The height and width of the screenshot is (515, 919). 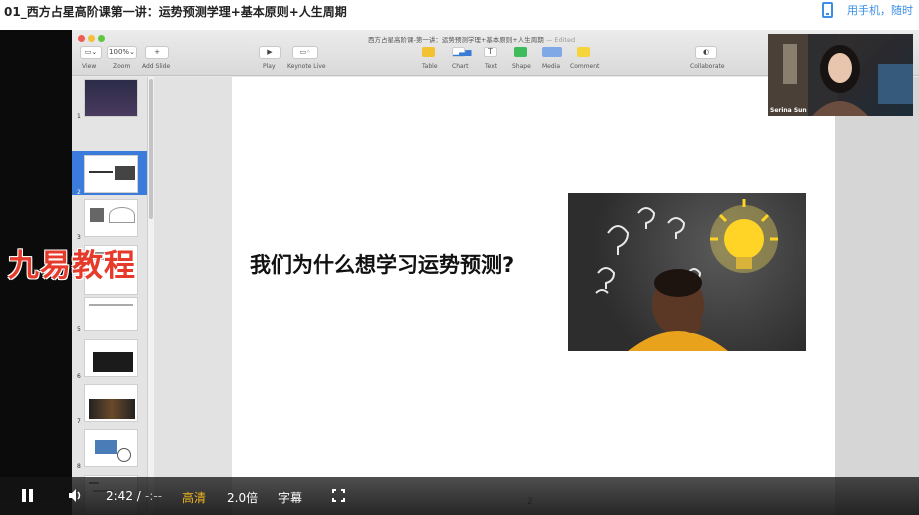 I want to click on slide-image-child-lightbulb, so click(x=687, y=272).